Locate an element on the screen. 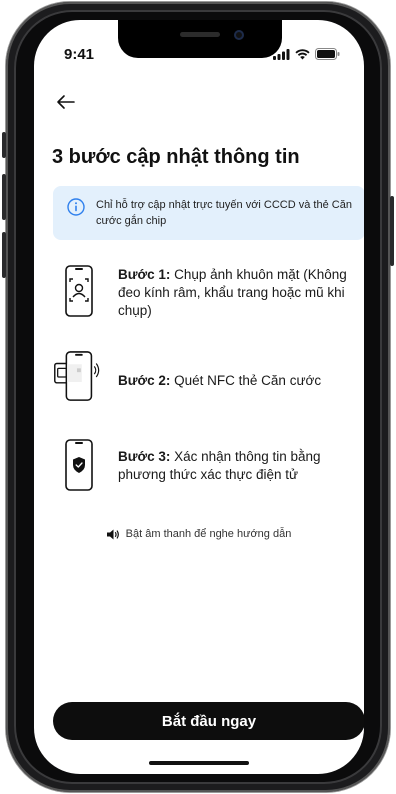 This screenshot has width=396, height=794. audio-hint: Bật âm thanh để nghe hướng dẫn is located at coordinates (199, 534).